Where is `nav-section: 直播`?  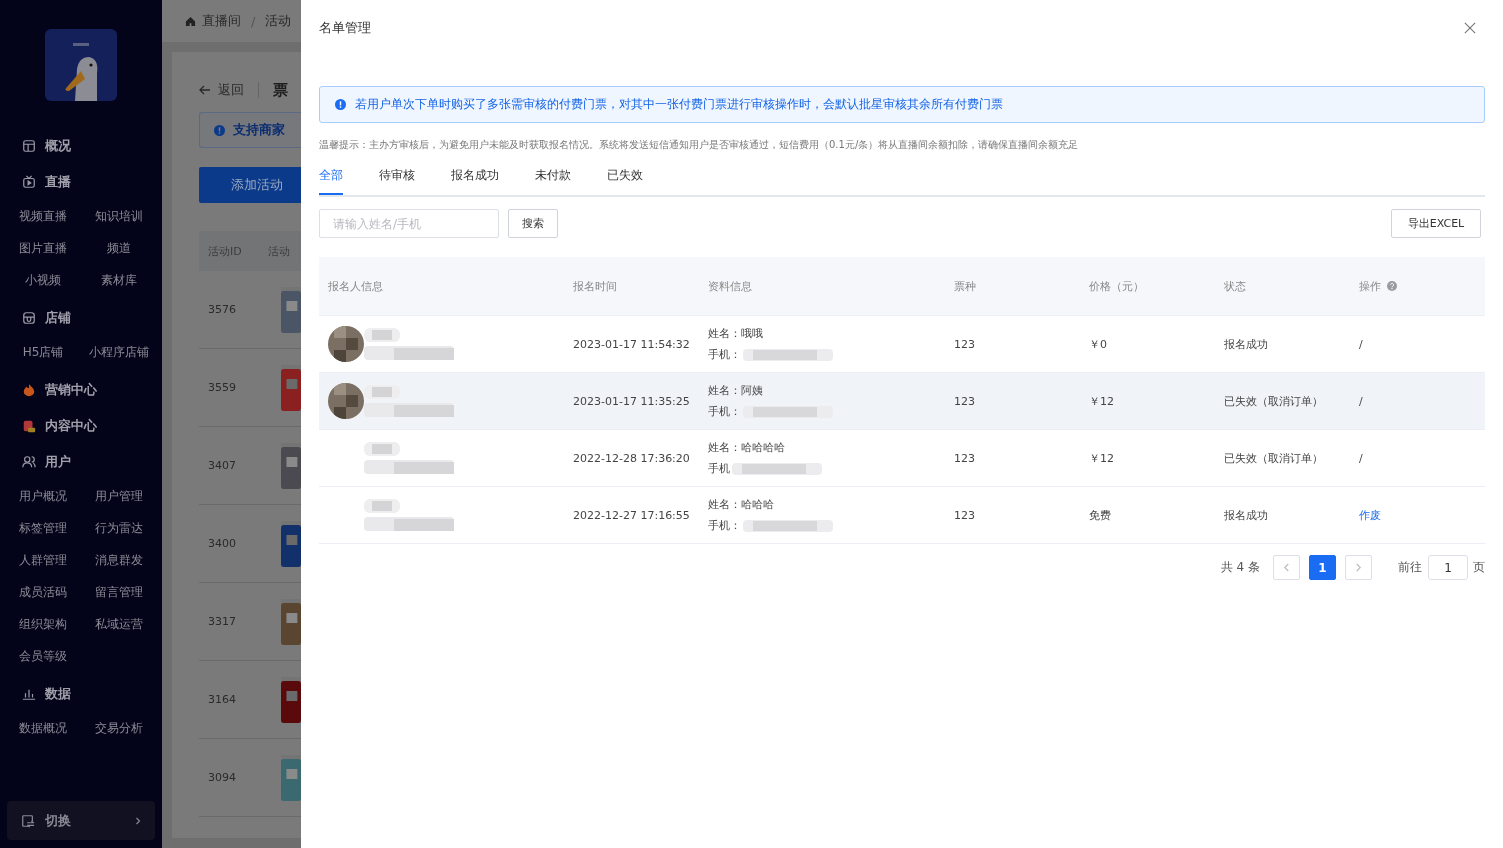
nav-section: 直播 is located at coordinates (81, 182).